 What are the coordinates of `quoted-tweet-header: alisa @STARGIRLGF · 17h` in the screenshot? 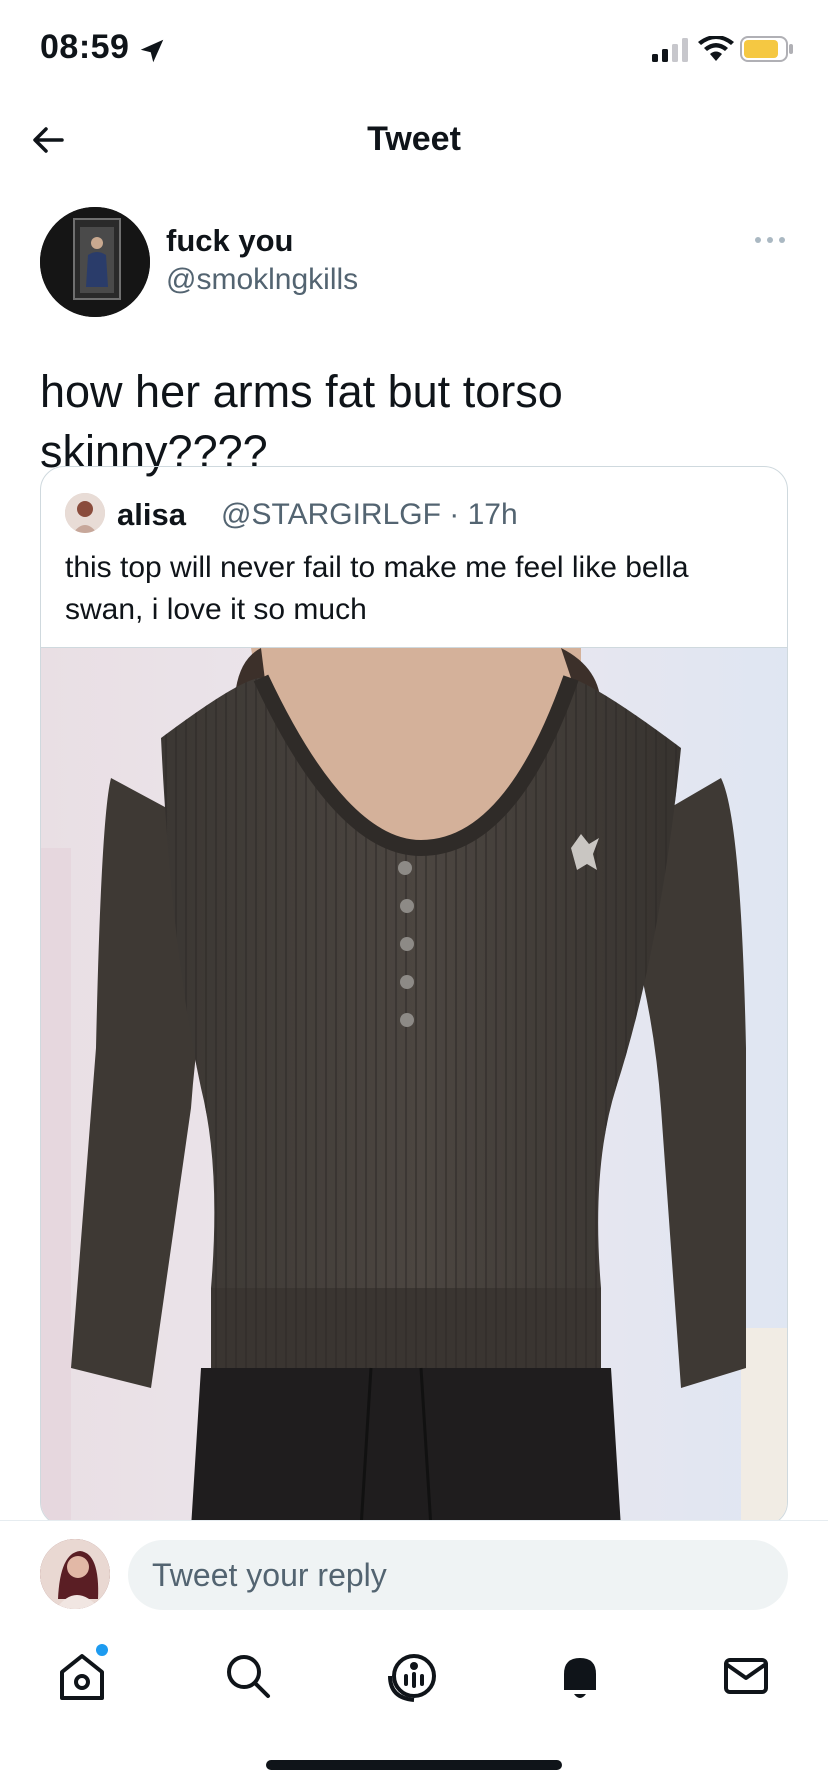 It's located at (415, 514).